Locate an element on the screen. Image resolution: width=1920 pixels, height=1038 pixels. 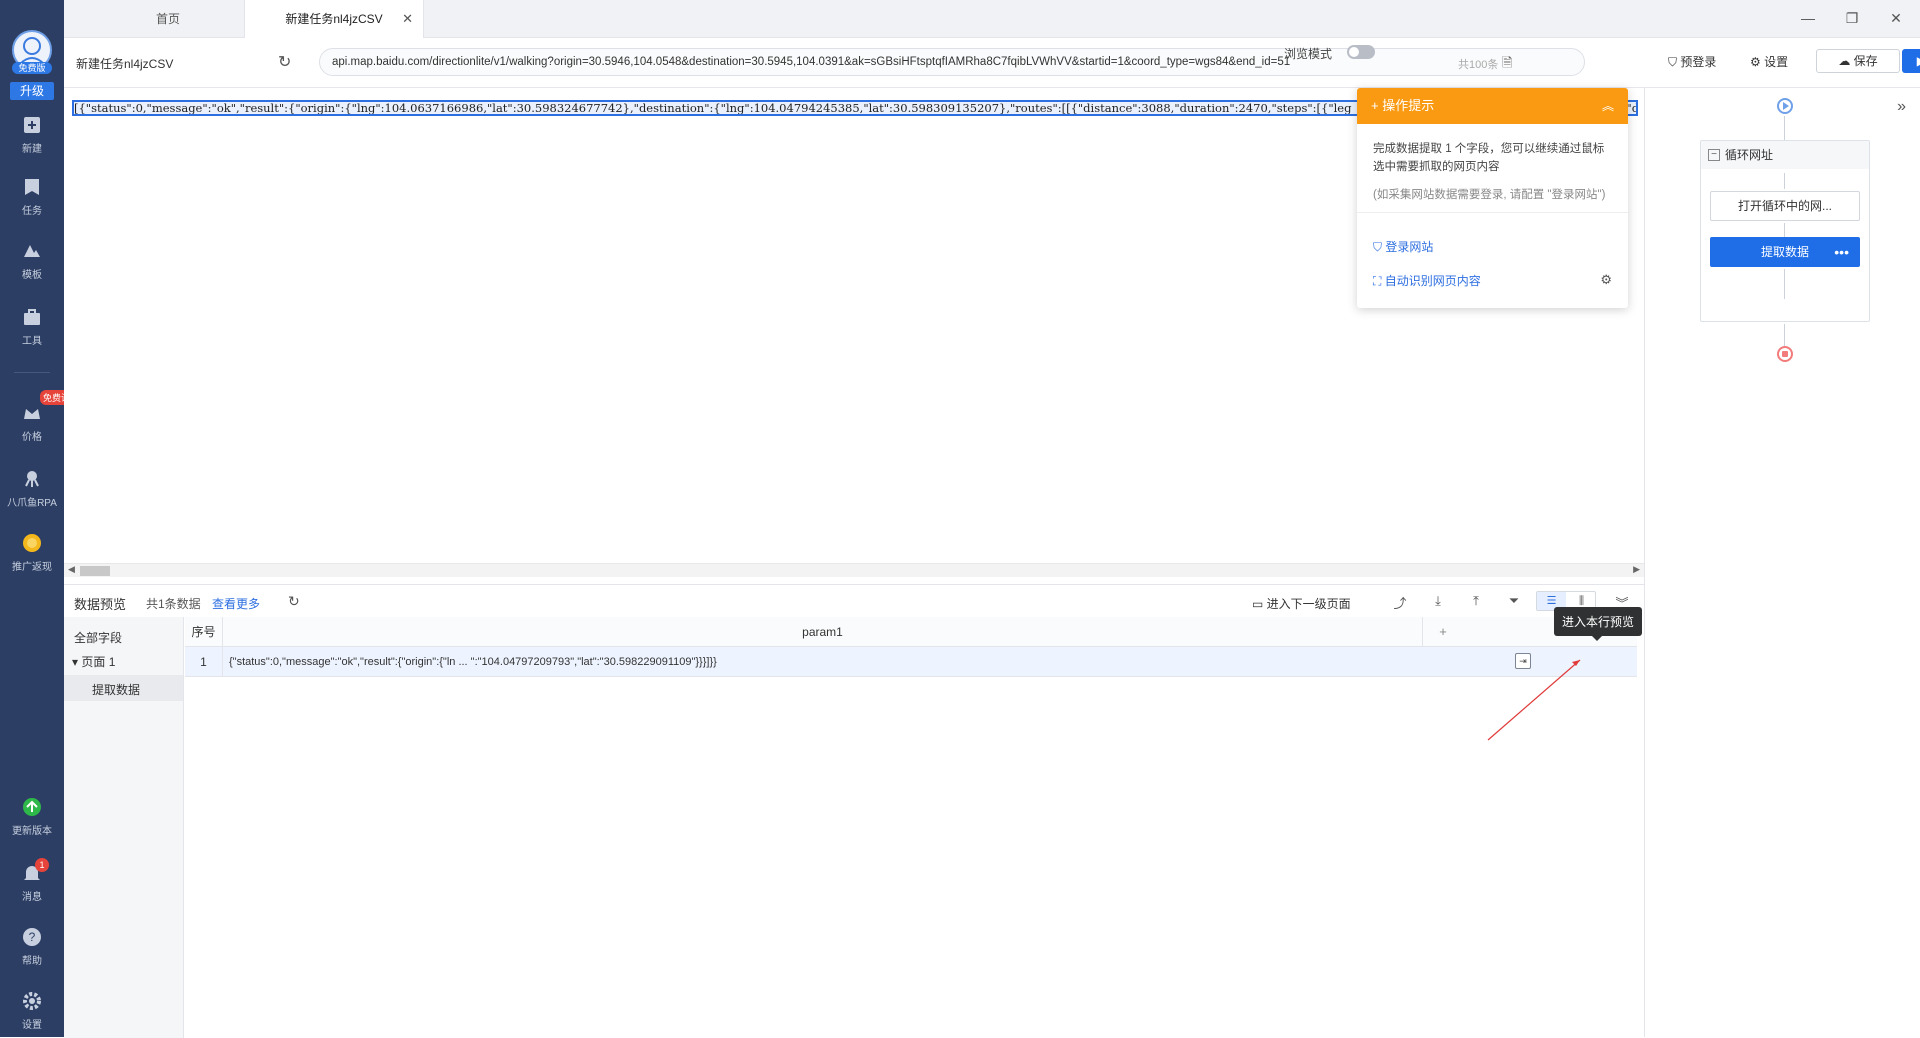
cloud-icon: ☁ is located at coordinates (1846, 61).